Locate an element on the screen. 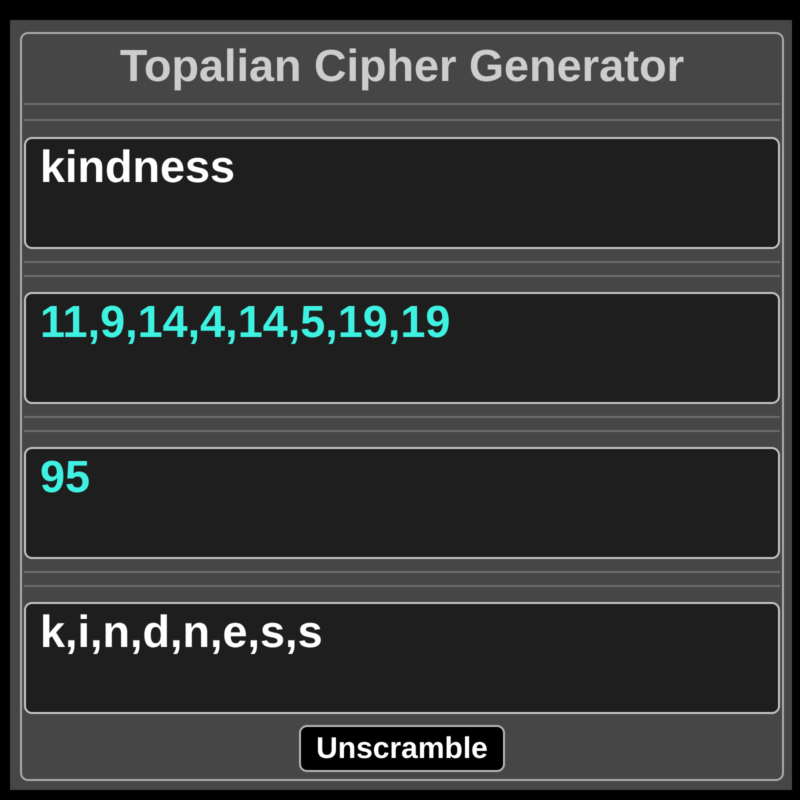  text-area: kindness is located at coordinates (402, 193).